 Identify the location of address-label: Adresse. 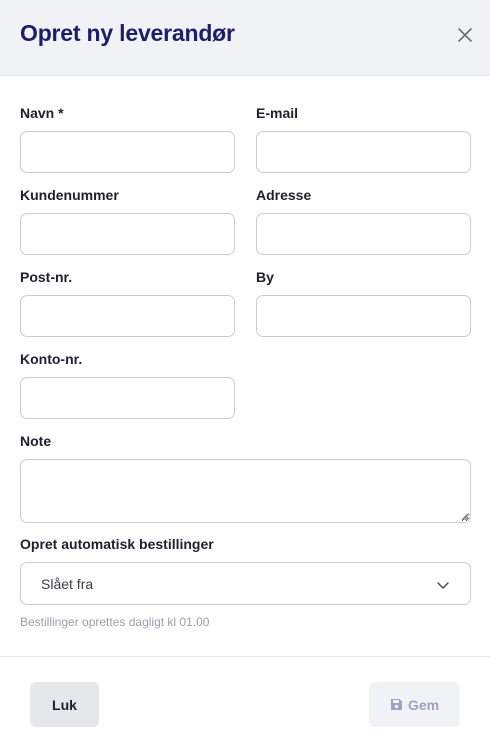
(284, 195).